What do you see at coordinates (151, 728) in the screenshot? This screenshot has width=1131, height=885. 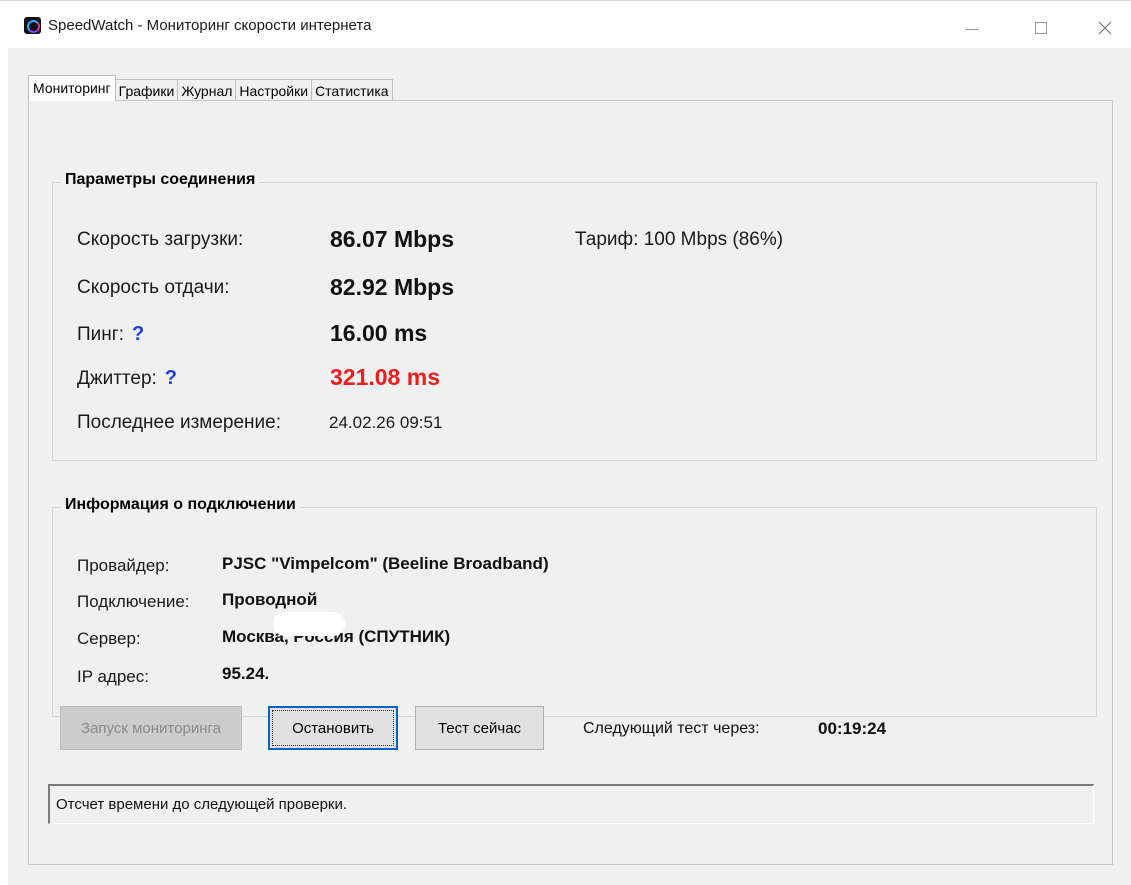 I see `start-monitoring-button: Запуск мониторинга` at bounding box center [151, 728].